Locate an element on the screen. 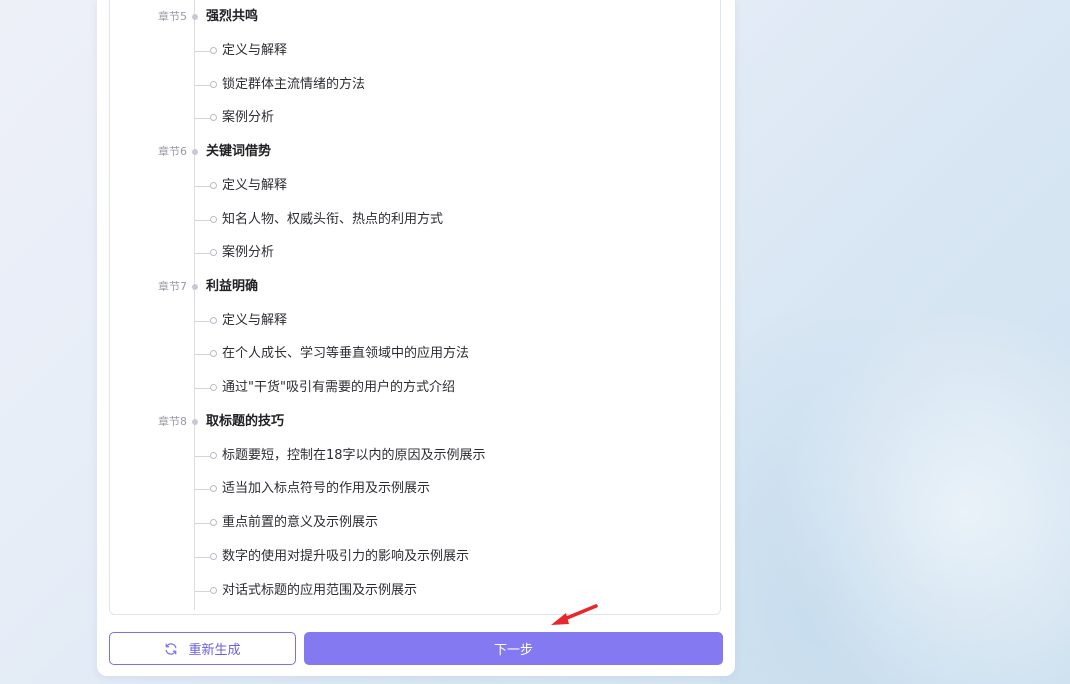  chapter-title: 取标题的技巧 is located at coordinates (245, 421).